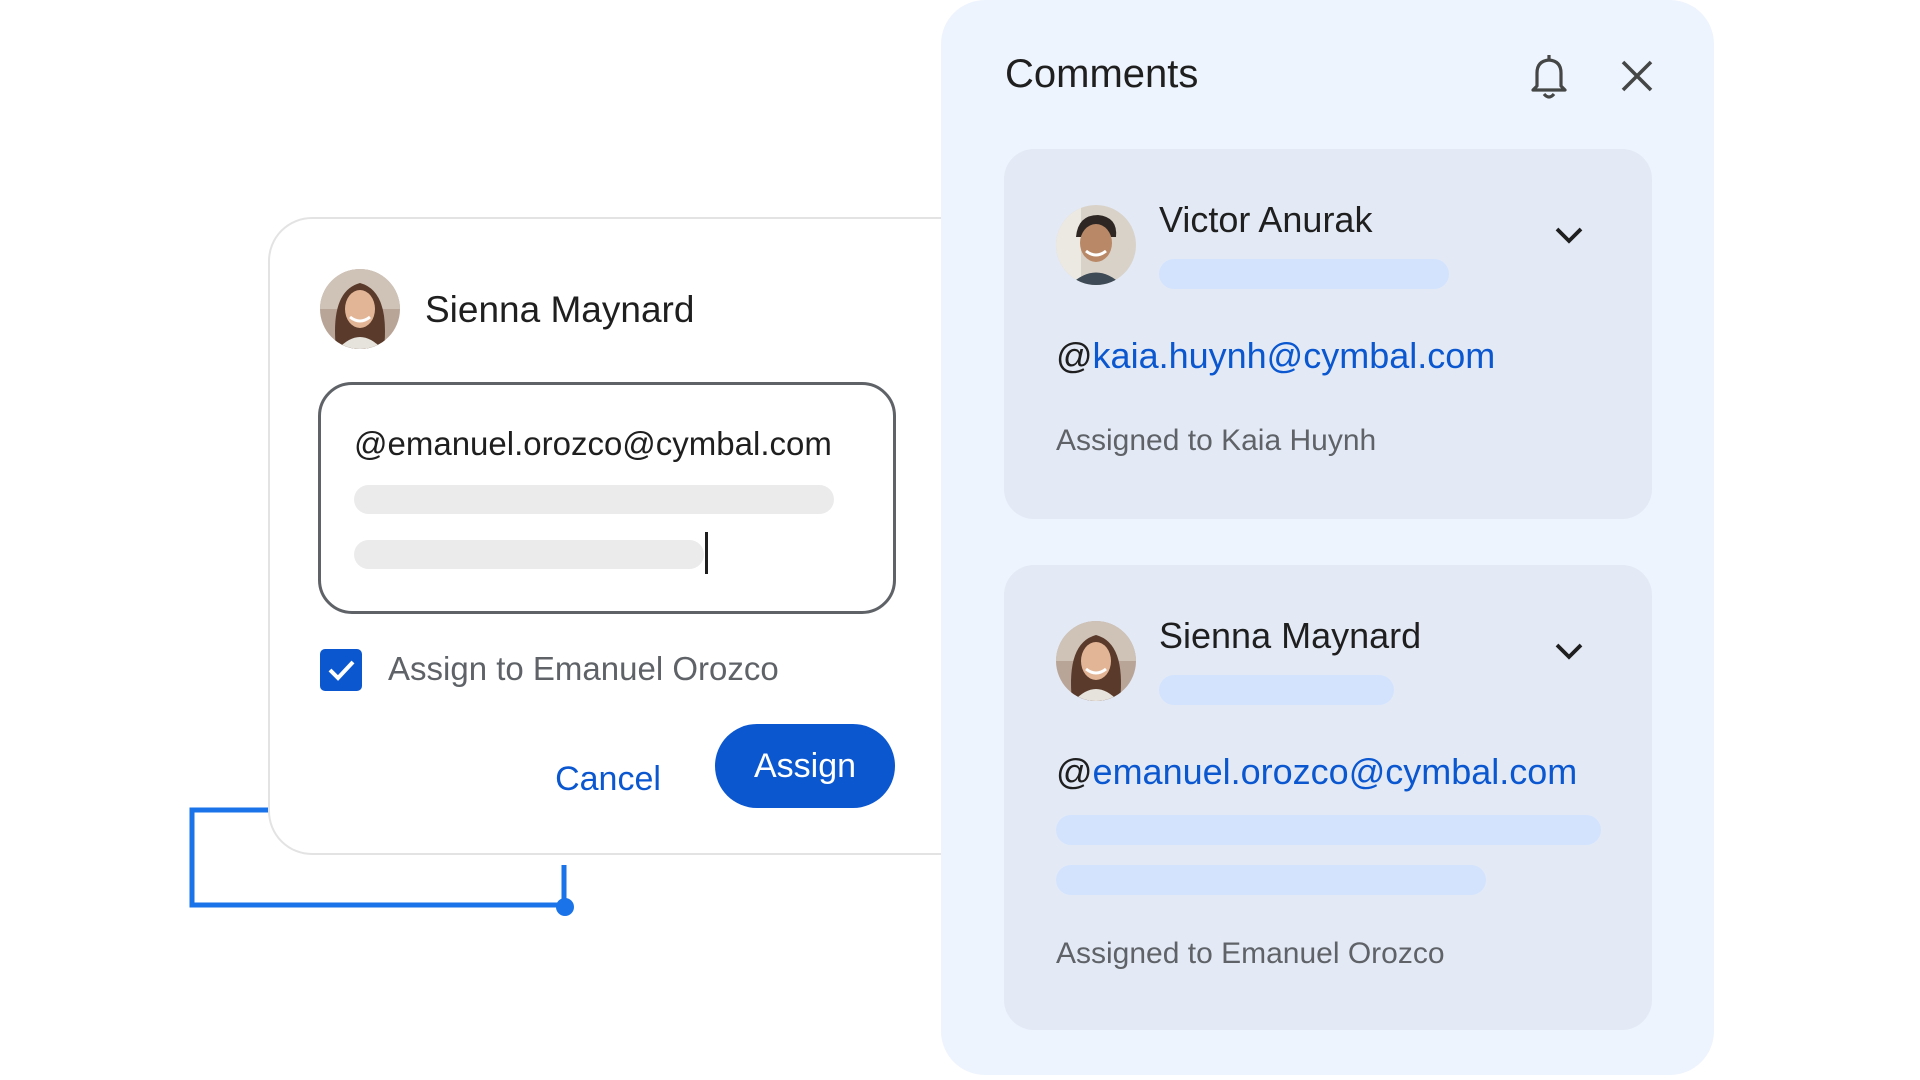 This screenshot has width=1920, height=1080. What do you see at coordinates (583, 668) in the screenshot?
I see `assign-checkbox-label: Assign to Emanuel Orozco` at bounding box center [583, 668].